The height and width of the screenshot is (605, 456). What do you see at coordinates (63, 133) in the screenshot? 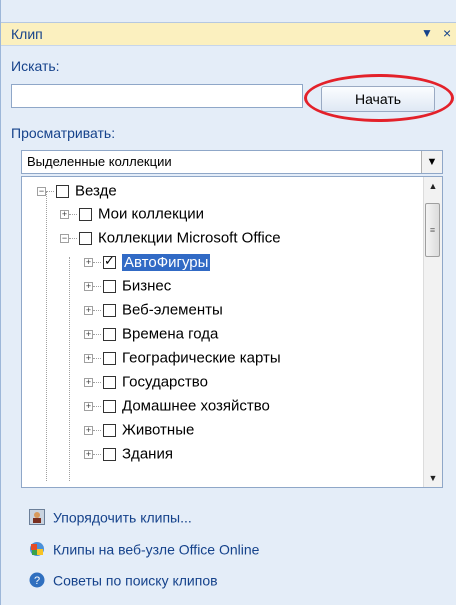
I see `browse-label: Просматривать:` at bounding box center [63, 133].